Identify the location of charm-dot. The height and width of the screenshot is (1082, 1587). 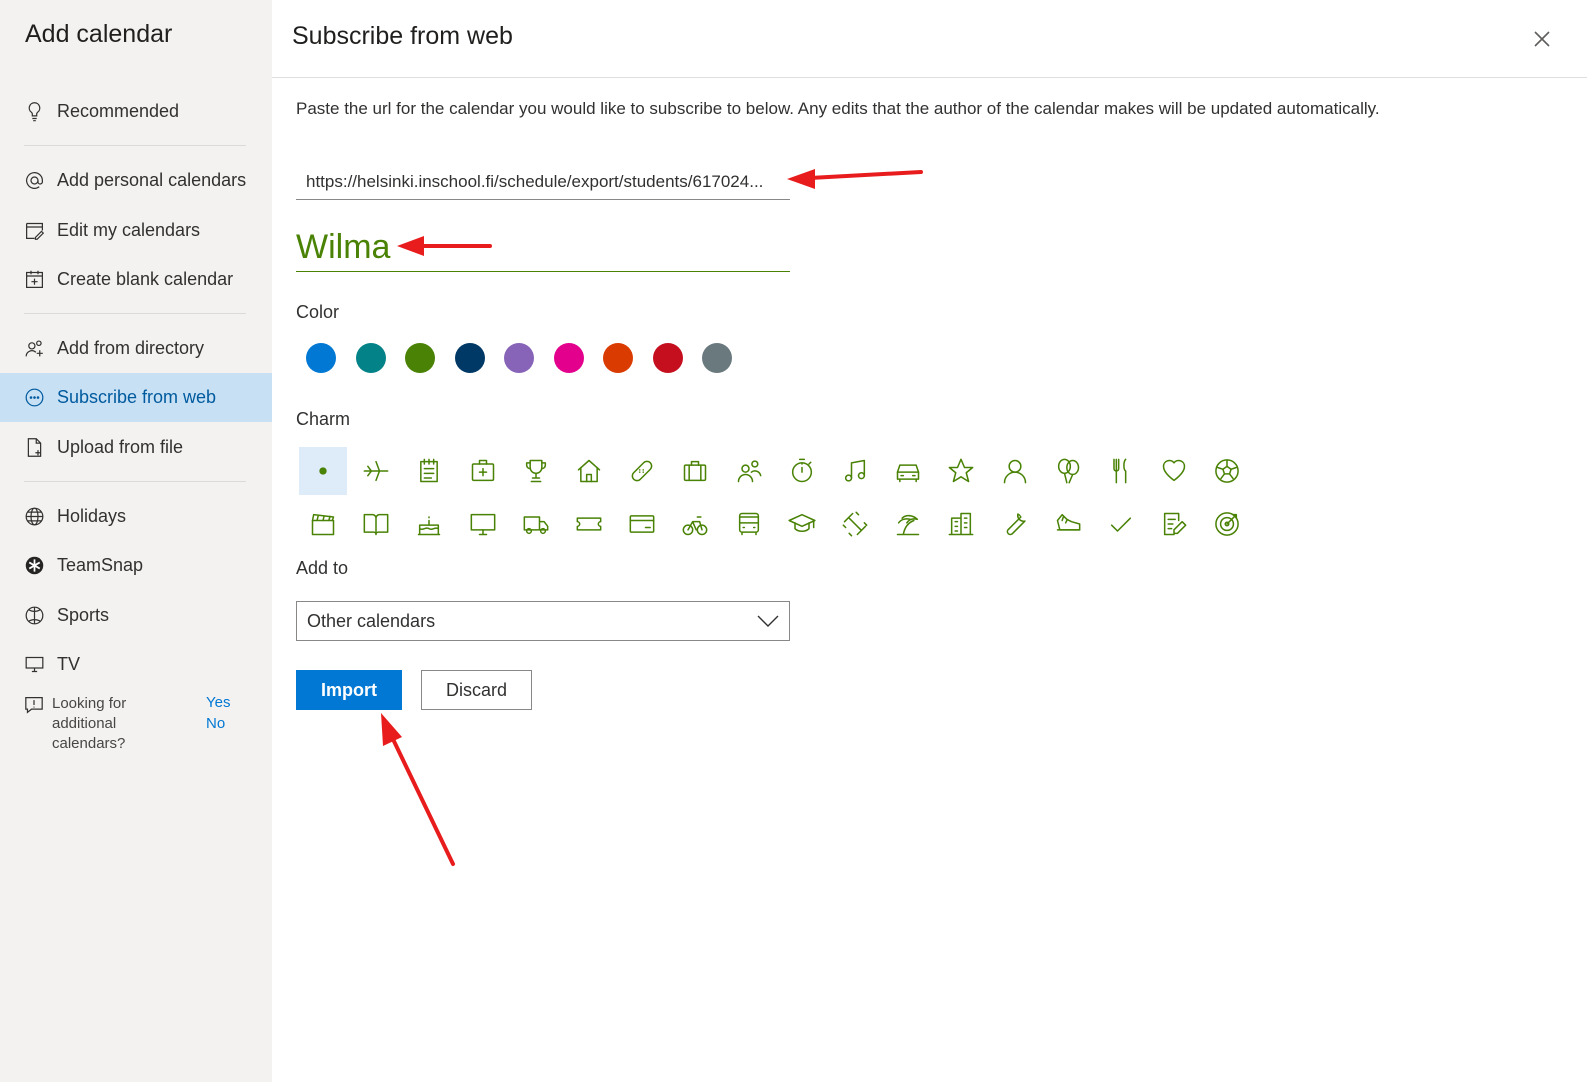
(323, 471).